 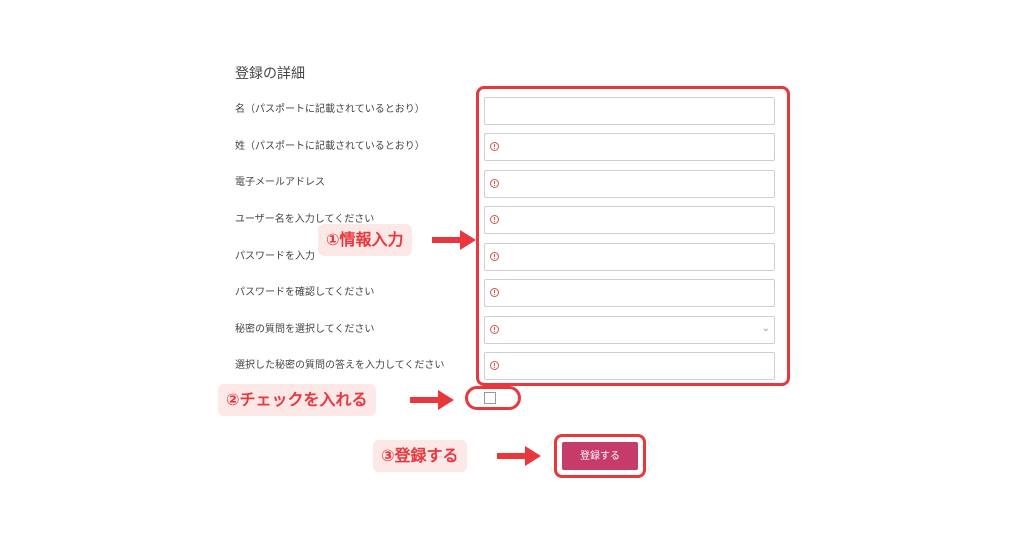 I want to click on annotation-step3: ③登録する, so click(x=420, y=456).